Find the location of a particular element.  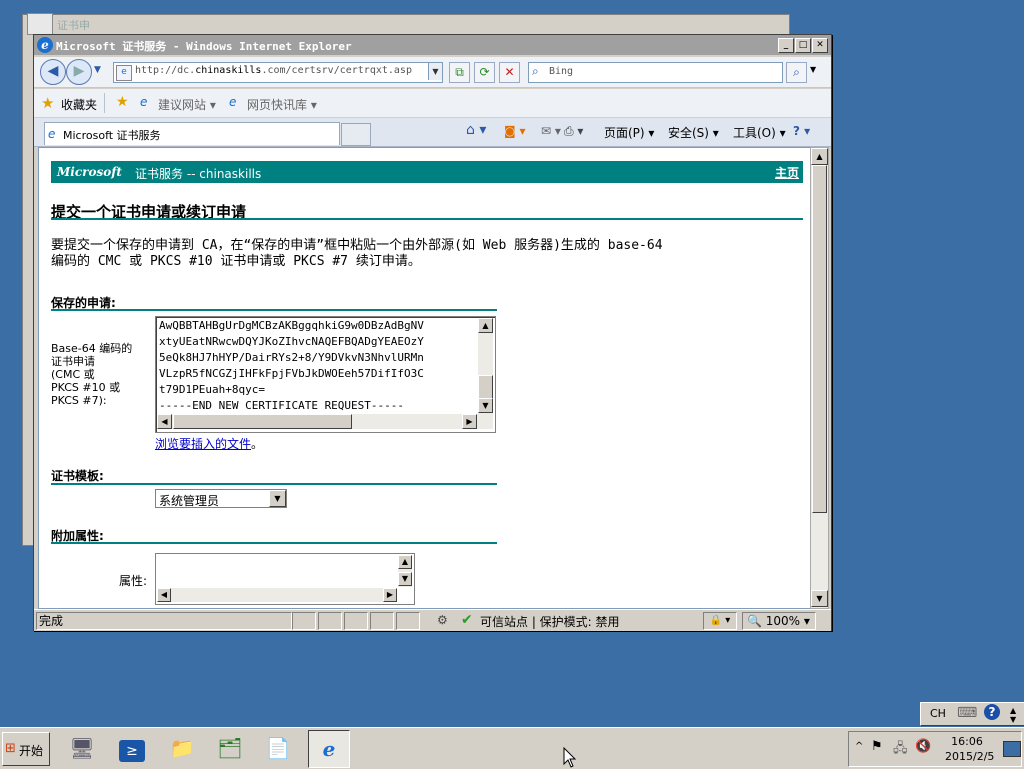

zone-settings-icon: 🔒 ▾ is located at coordinates (720, 621).